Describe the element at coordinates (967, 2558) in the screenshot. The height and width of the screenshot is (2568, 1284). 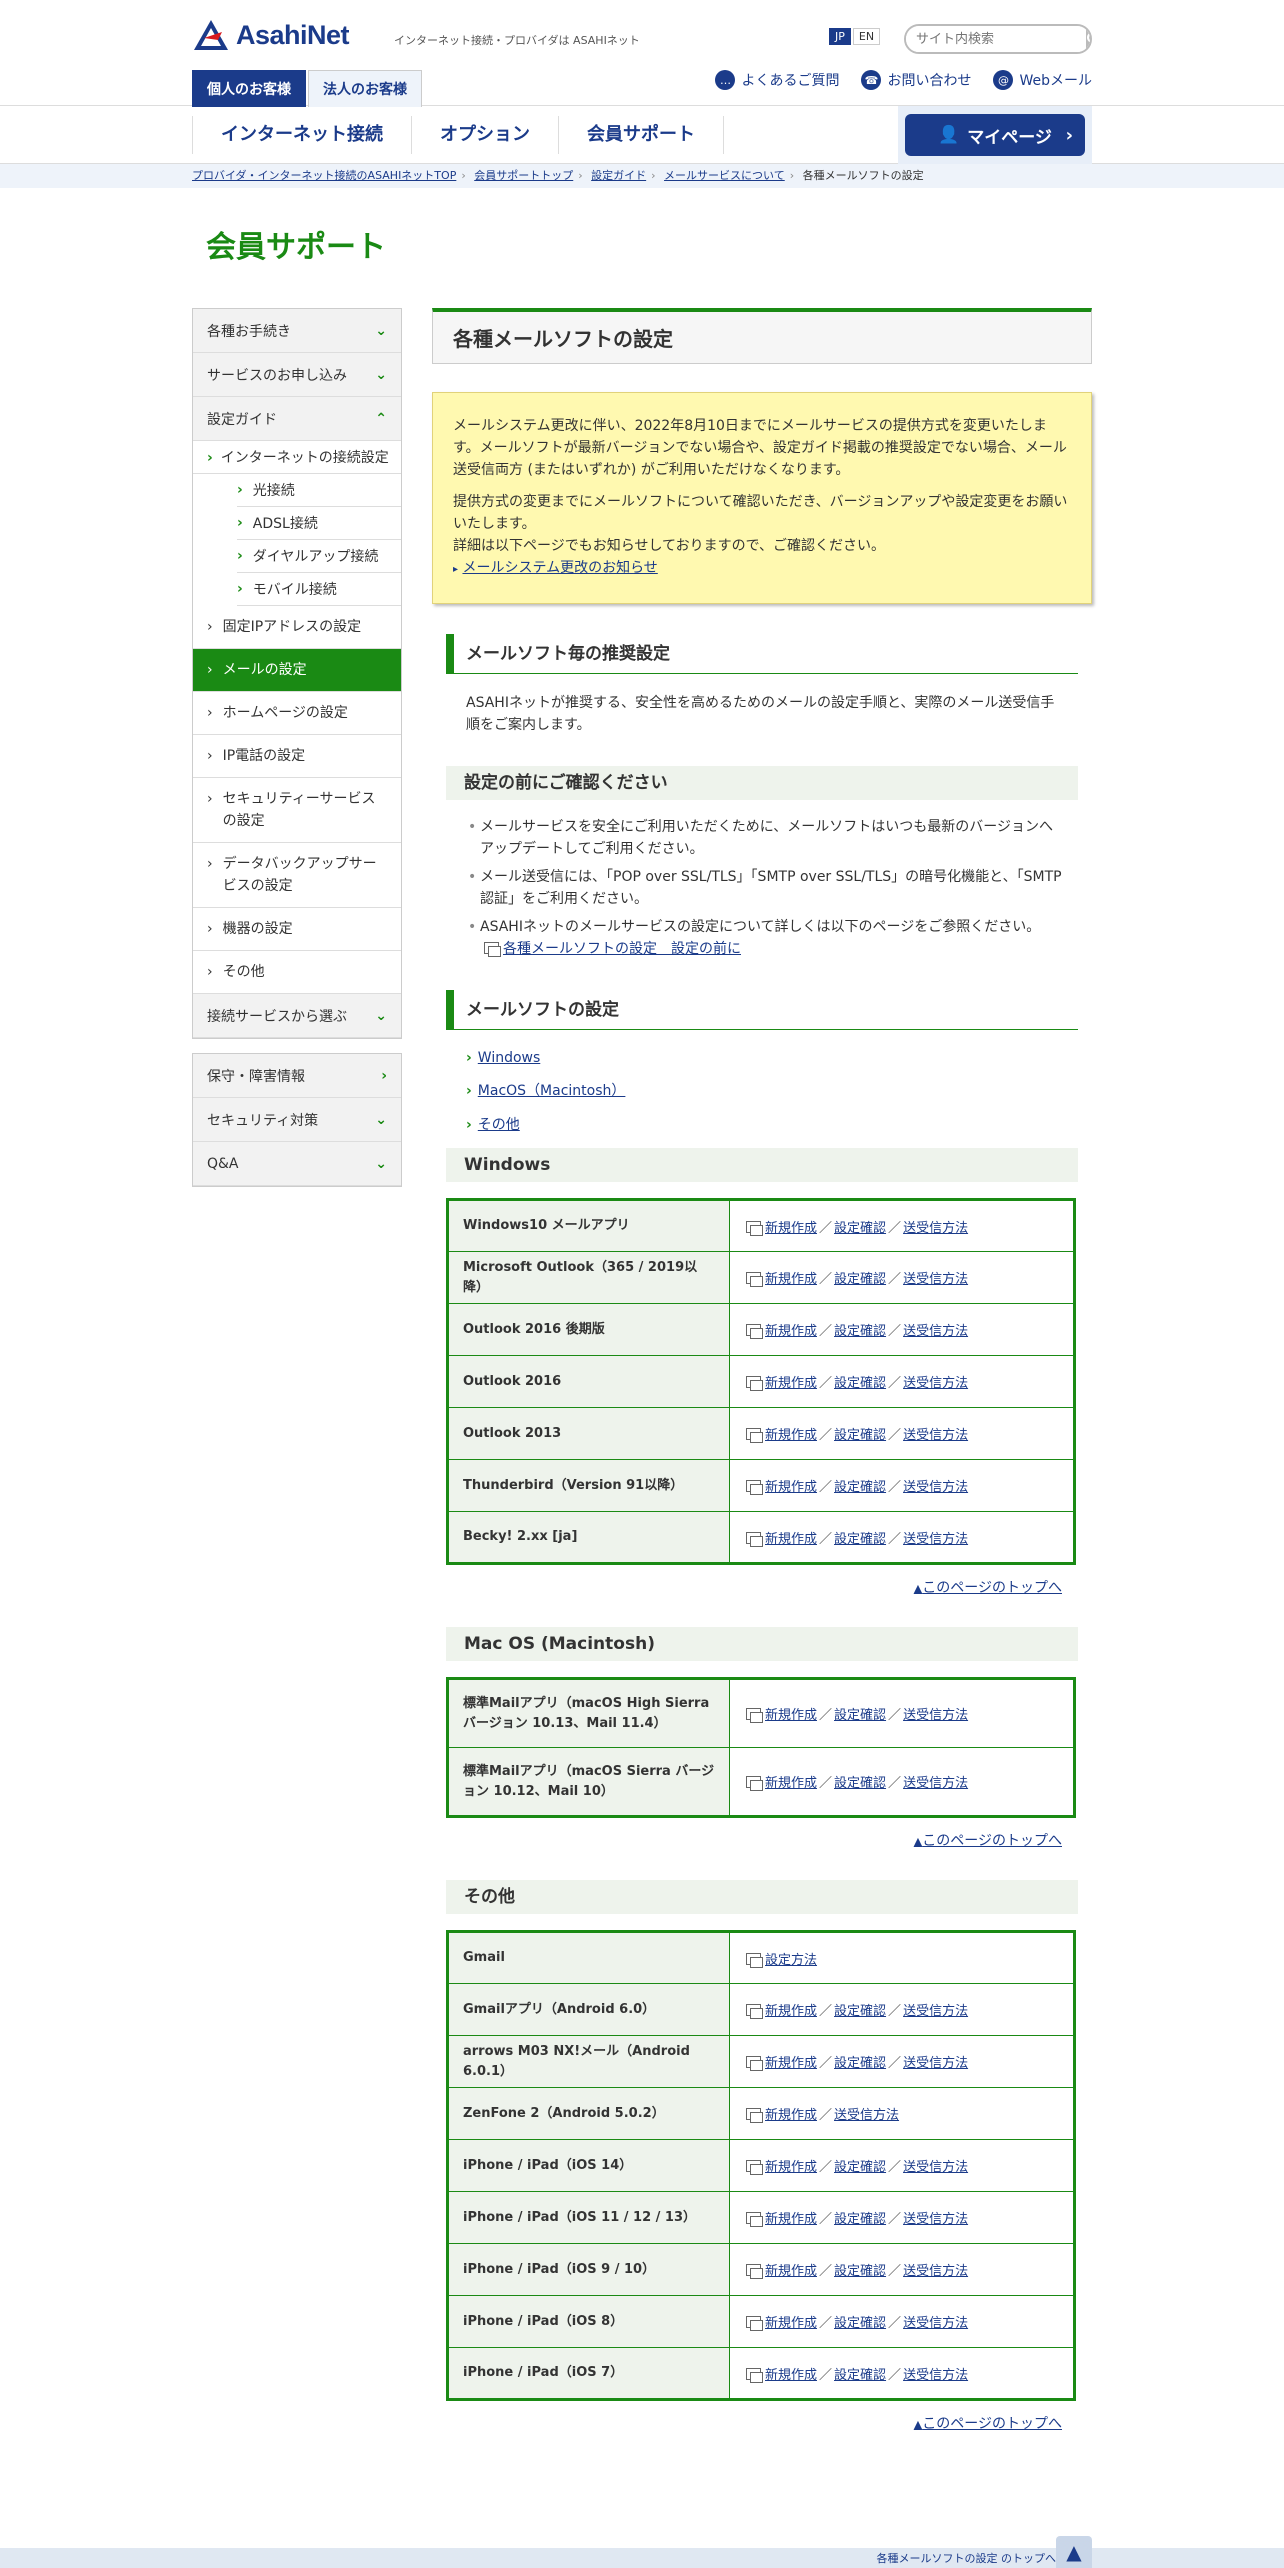
I see `footer-crumb: 各種メールソフトの設定 のトップへ` at that location.